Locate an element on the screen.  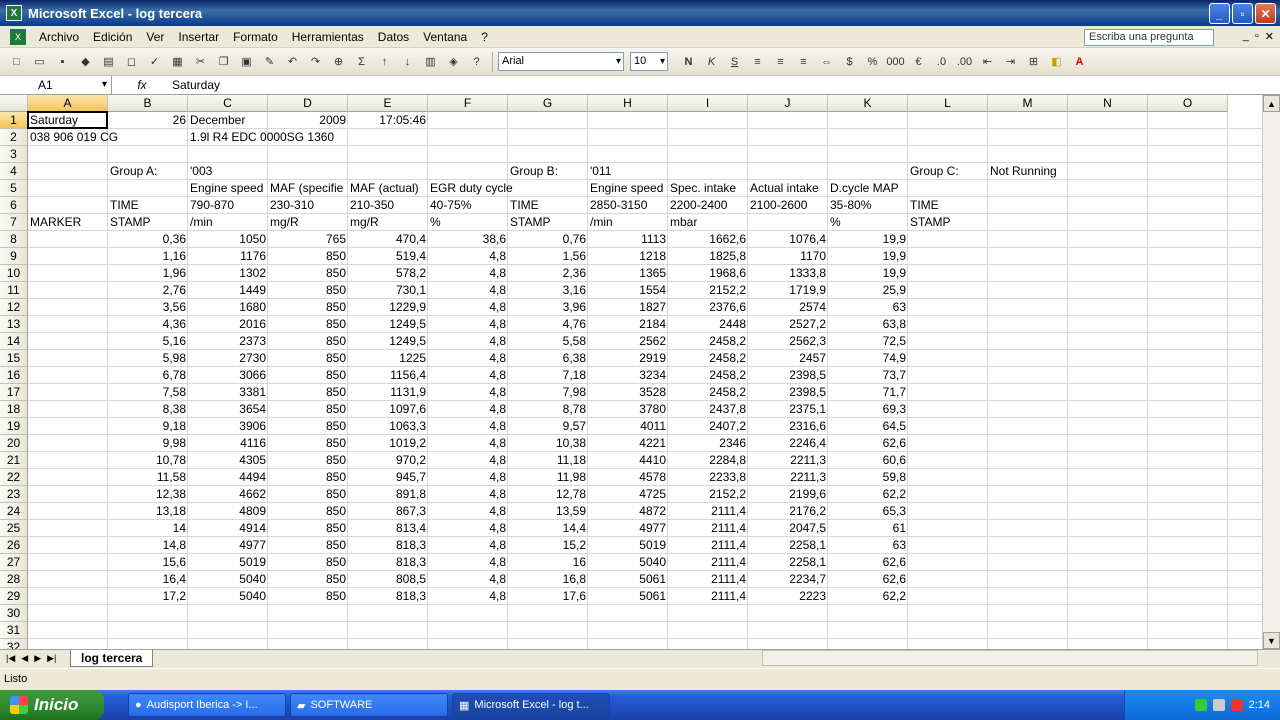
row-header-21: 21 is located at coordinates (14, 460).